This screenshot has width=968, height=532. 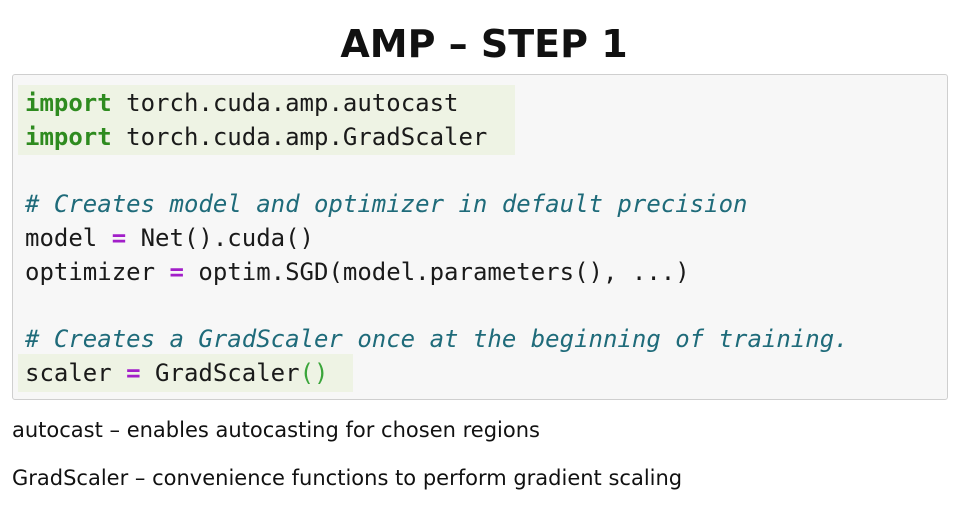 What do you see at coordinates (314, 373) in the screenshot?
I see `call-parens: ()` at bounding box center [314, 373].